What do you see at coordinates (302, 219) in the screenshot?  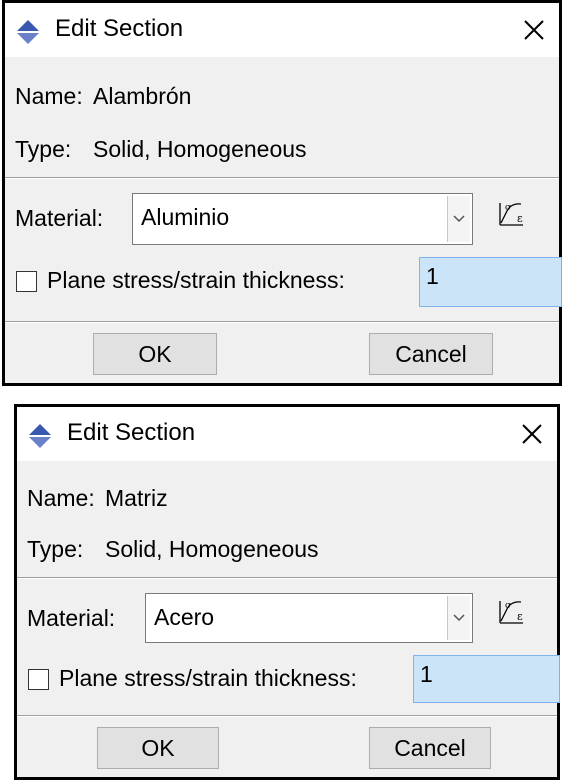 I see `material-combo: Aluminio` at bounding box center [302, 219].